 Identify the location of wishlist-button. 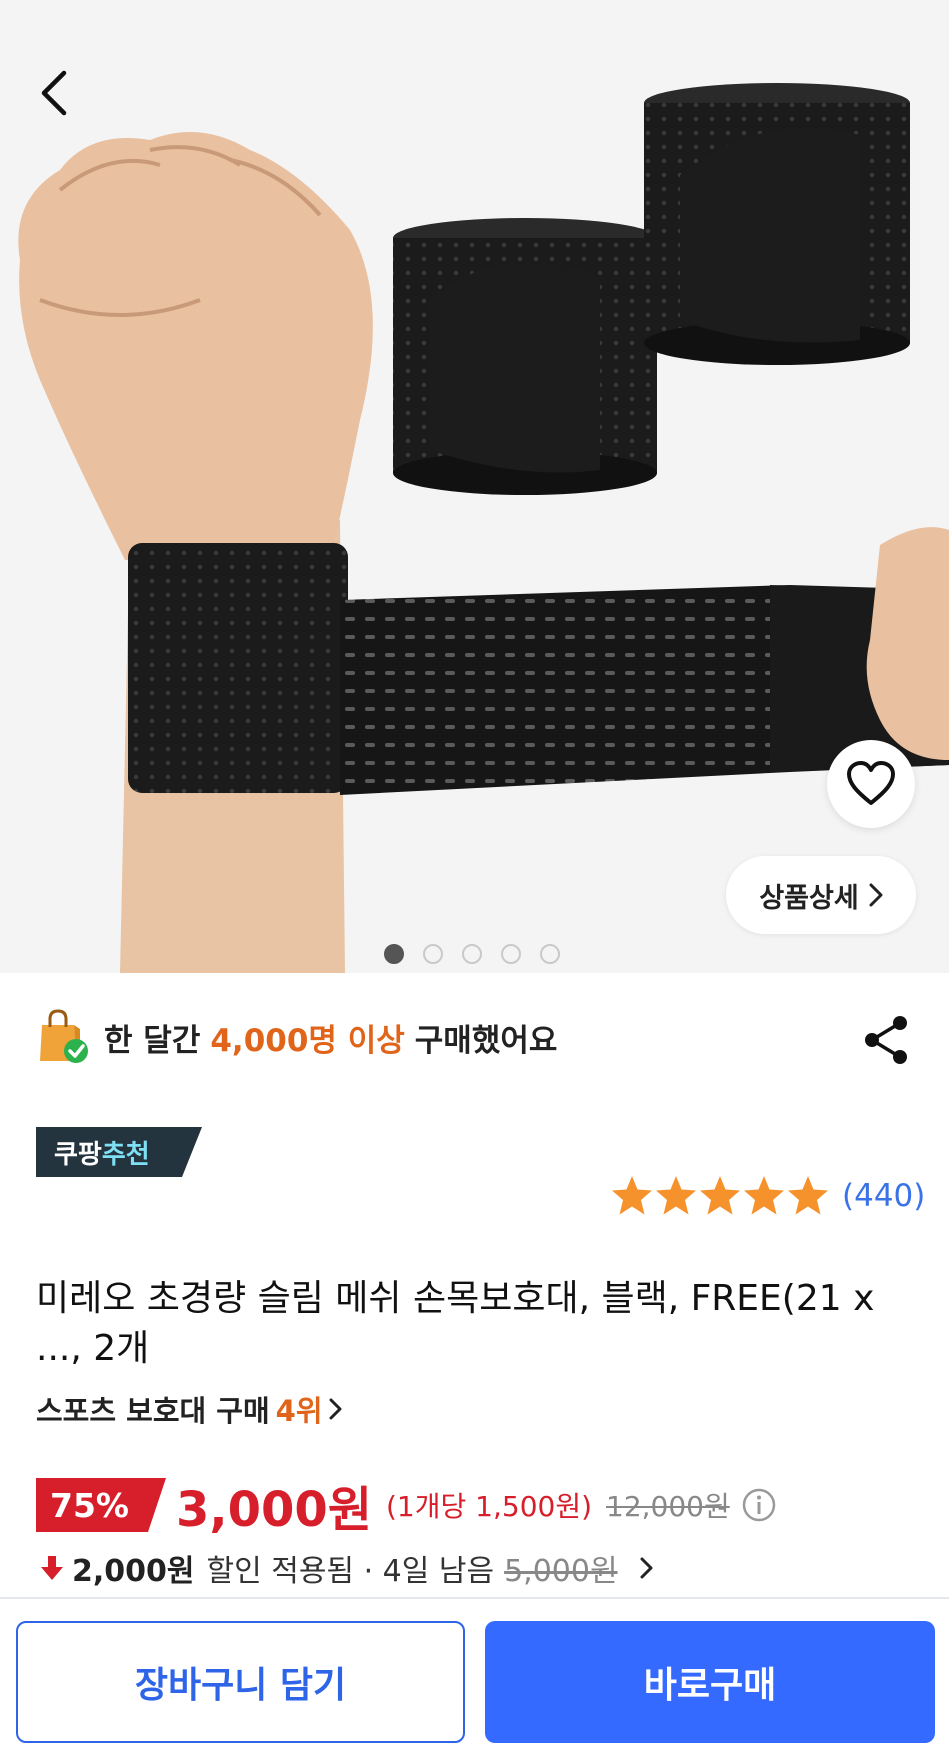
(871, 784).